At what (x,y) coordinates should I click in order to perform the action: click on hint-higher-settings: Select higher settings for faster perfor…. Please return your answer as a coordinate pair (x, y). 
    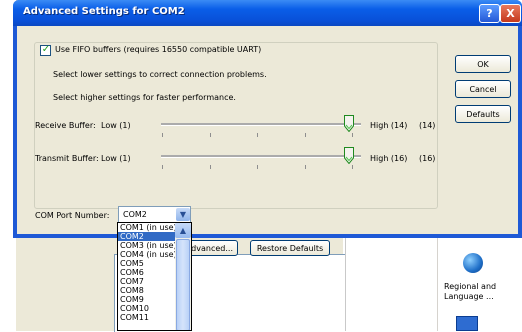
    Looking at the image, I should click on (144, 97).